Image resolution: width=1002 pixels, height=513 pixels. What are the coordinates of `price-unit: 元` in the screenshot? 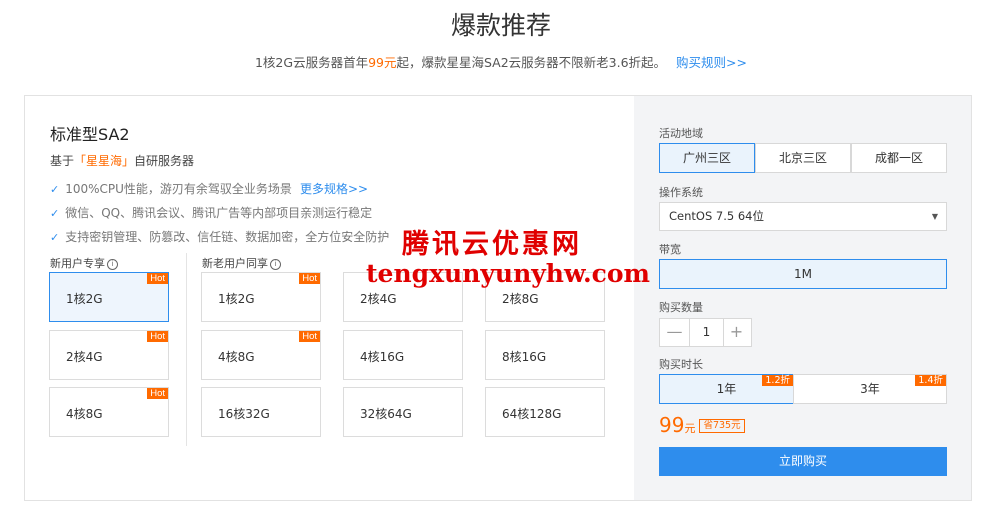 It's located at (690, 428).